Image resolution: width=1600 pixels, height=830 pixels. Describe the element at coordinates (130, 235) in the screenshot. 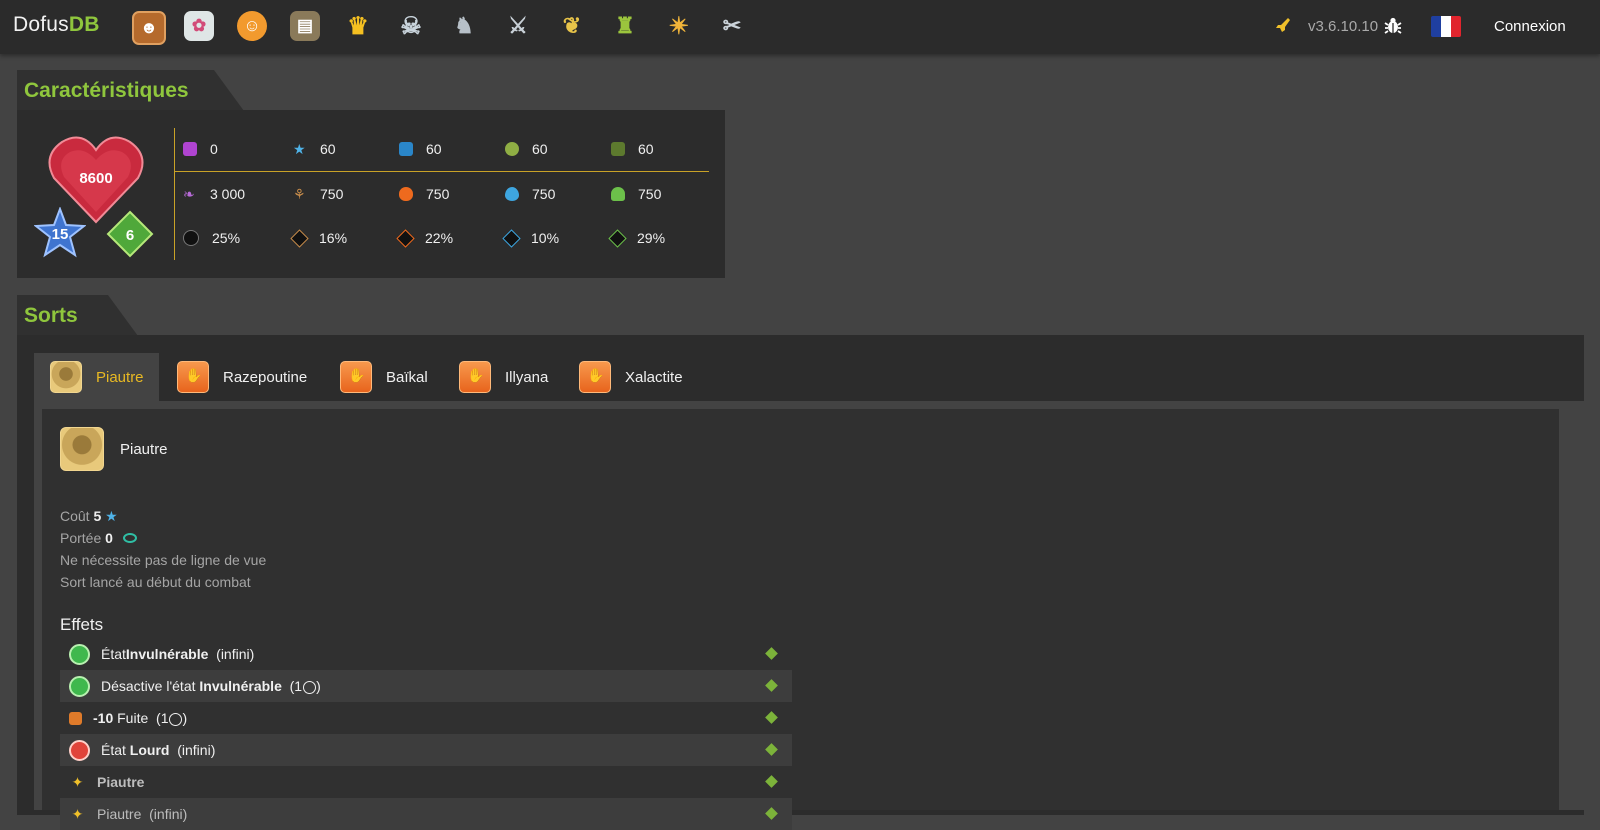

I see `level-gem-value: 6` at that location.